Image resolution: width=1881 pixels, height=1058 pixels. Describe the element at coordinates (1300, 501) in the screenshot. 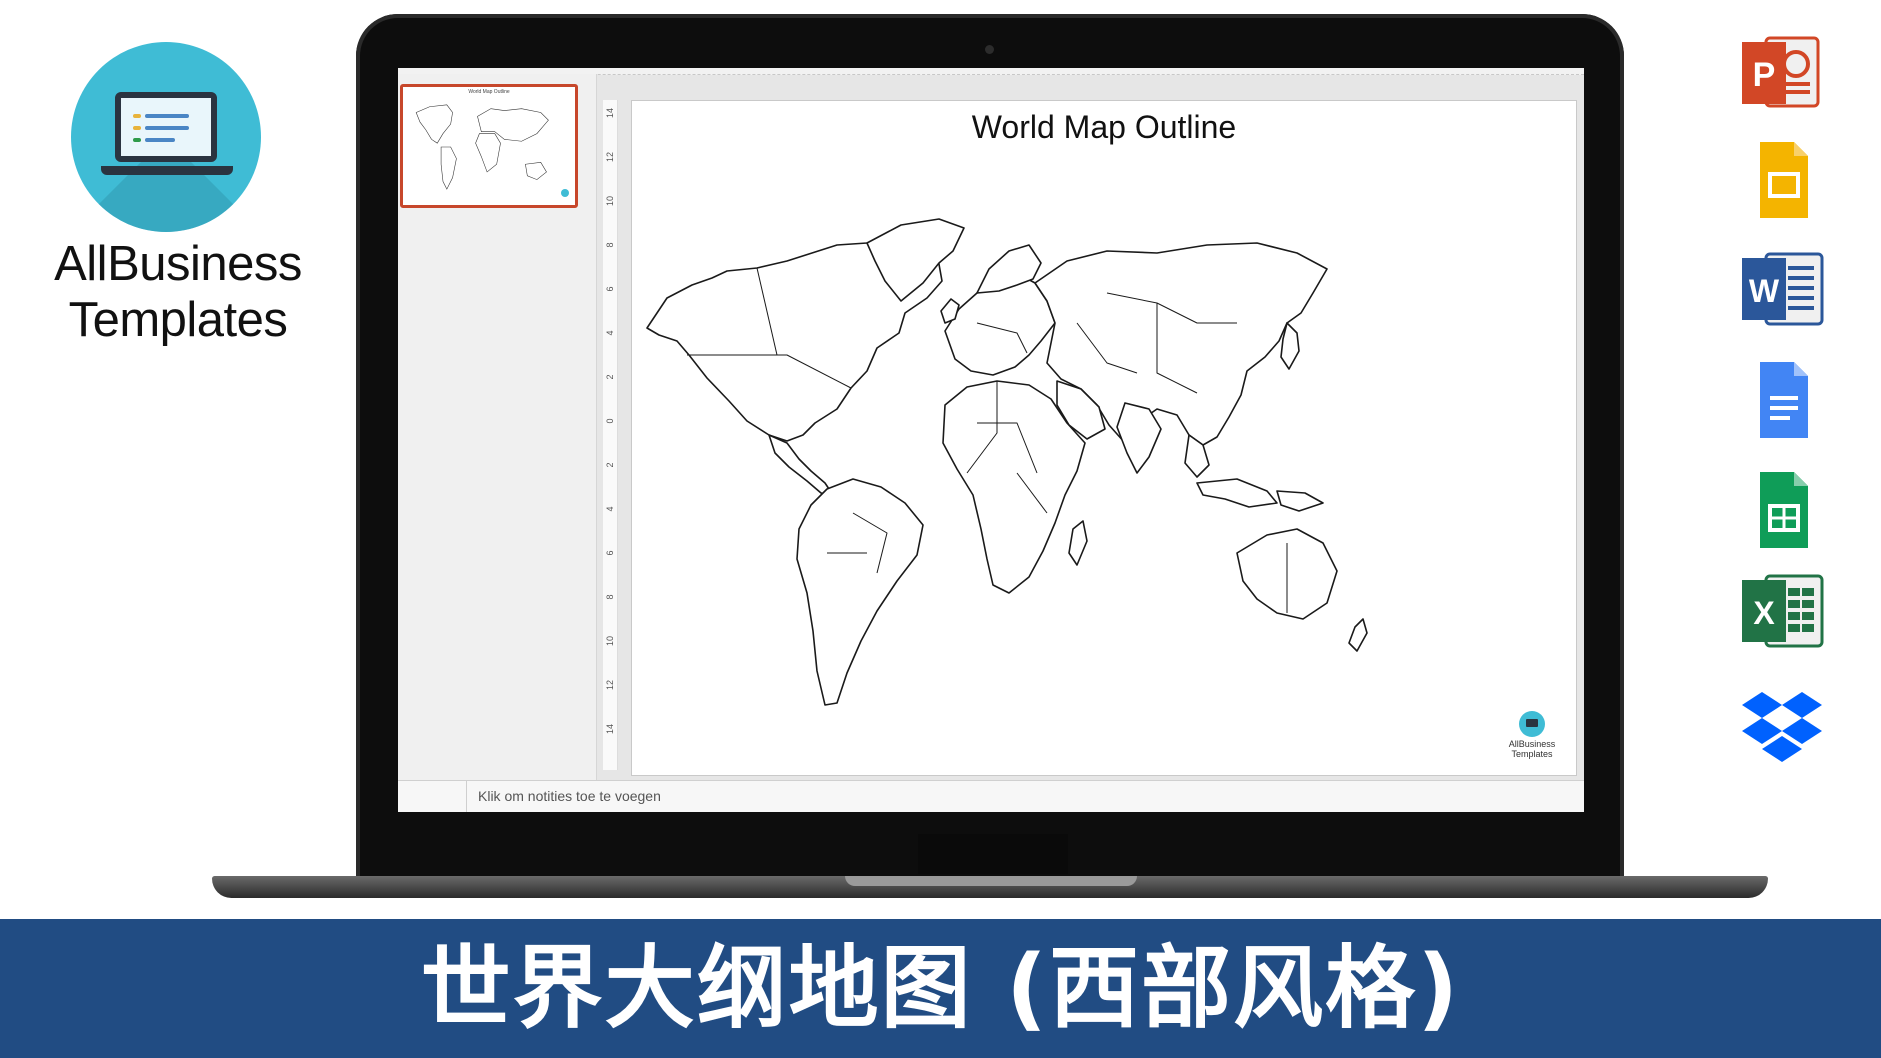

I see `new-guinea-outline` at that location.